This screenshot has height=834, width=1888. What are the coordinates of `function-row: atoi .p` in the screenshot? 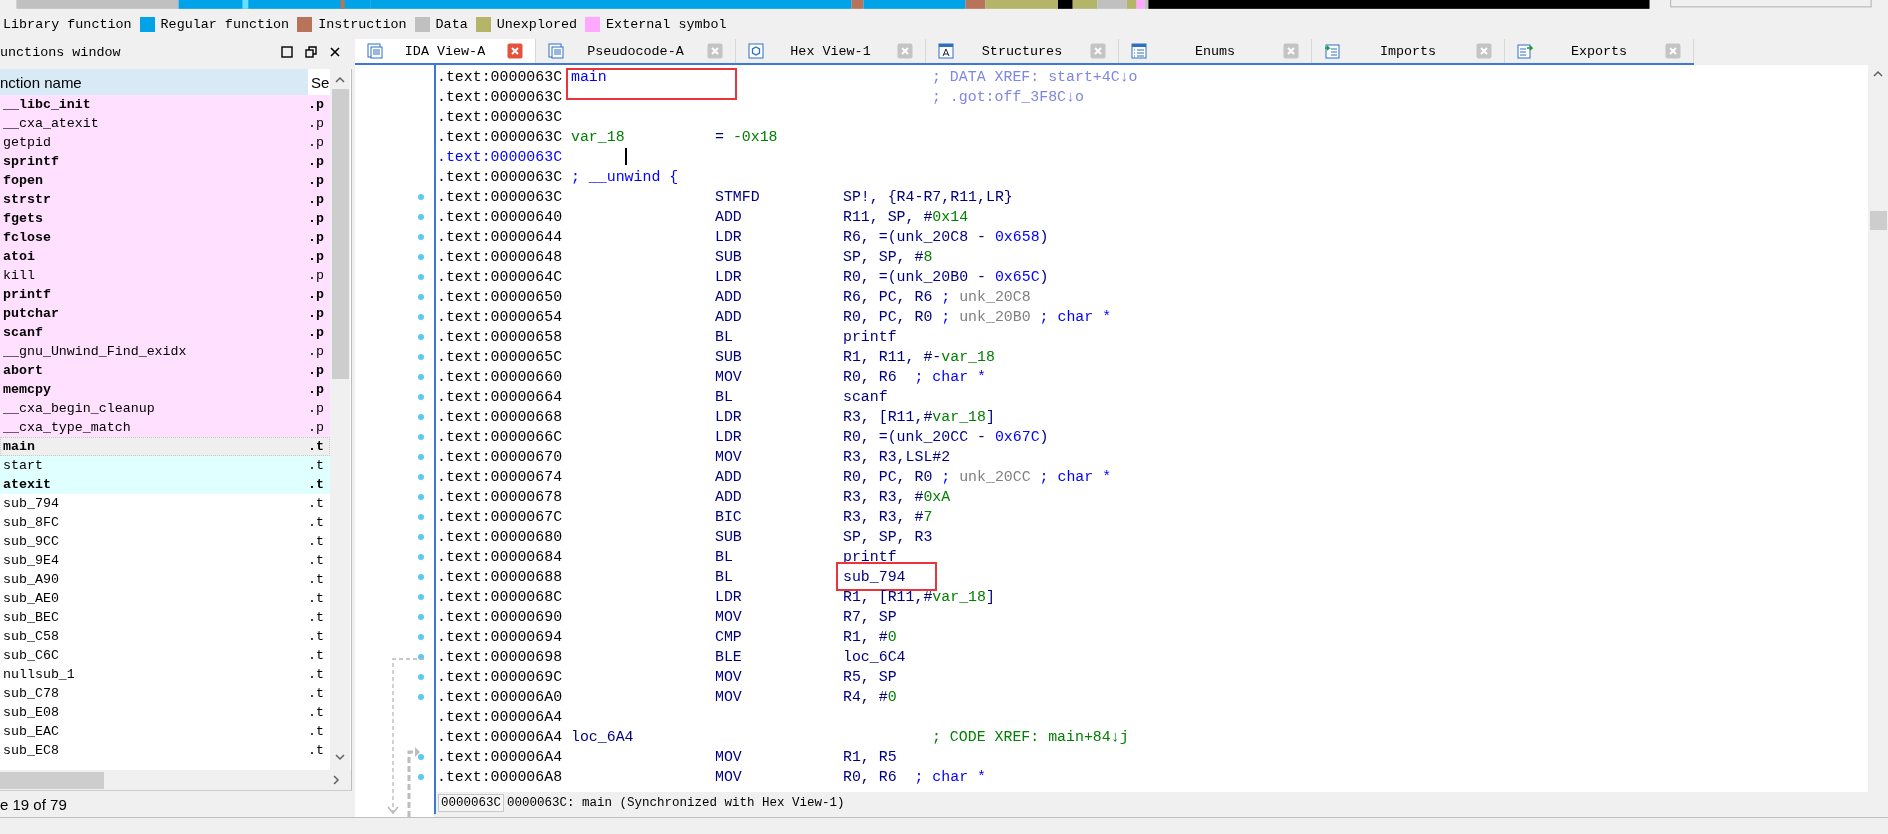 It's located at (165, 257).